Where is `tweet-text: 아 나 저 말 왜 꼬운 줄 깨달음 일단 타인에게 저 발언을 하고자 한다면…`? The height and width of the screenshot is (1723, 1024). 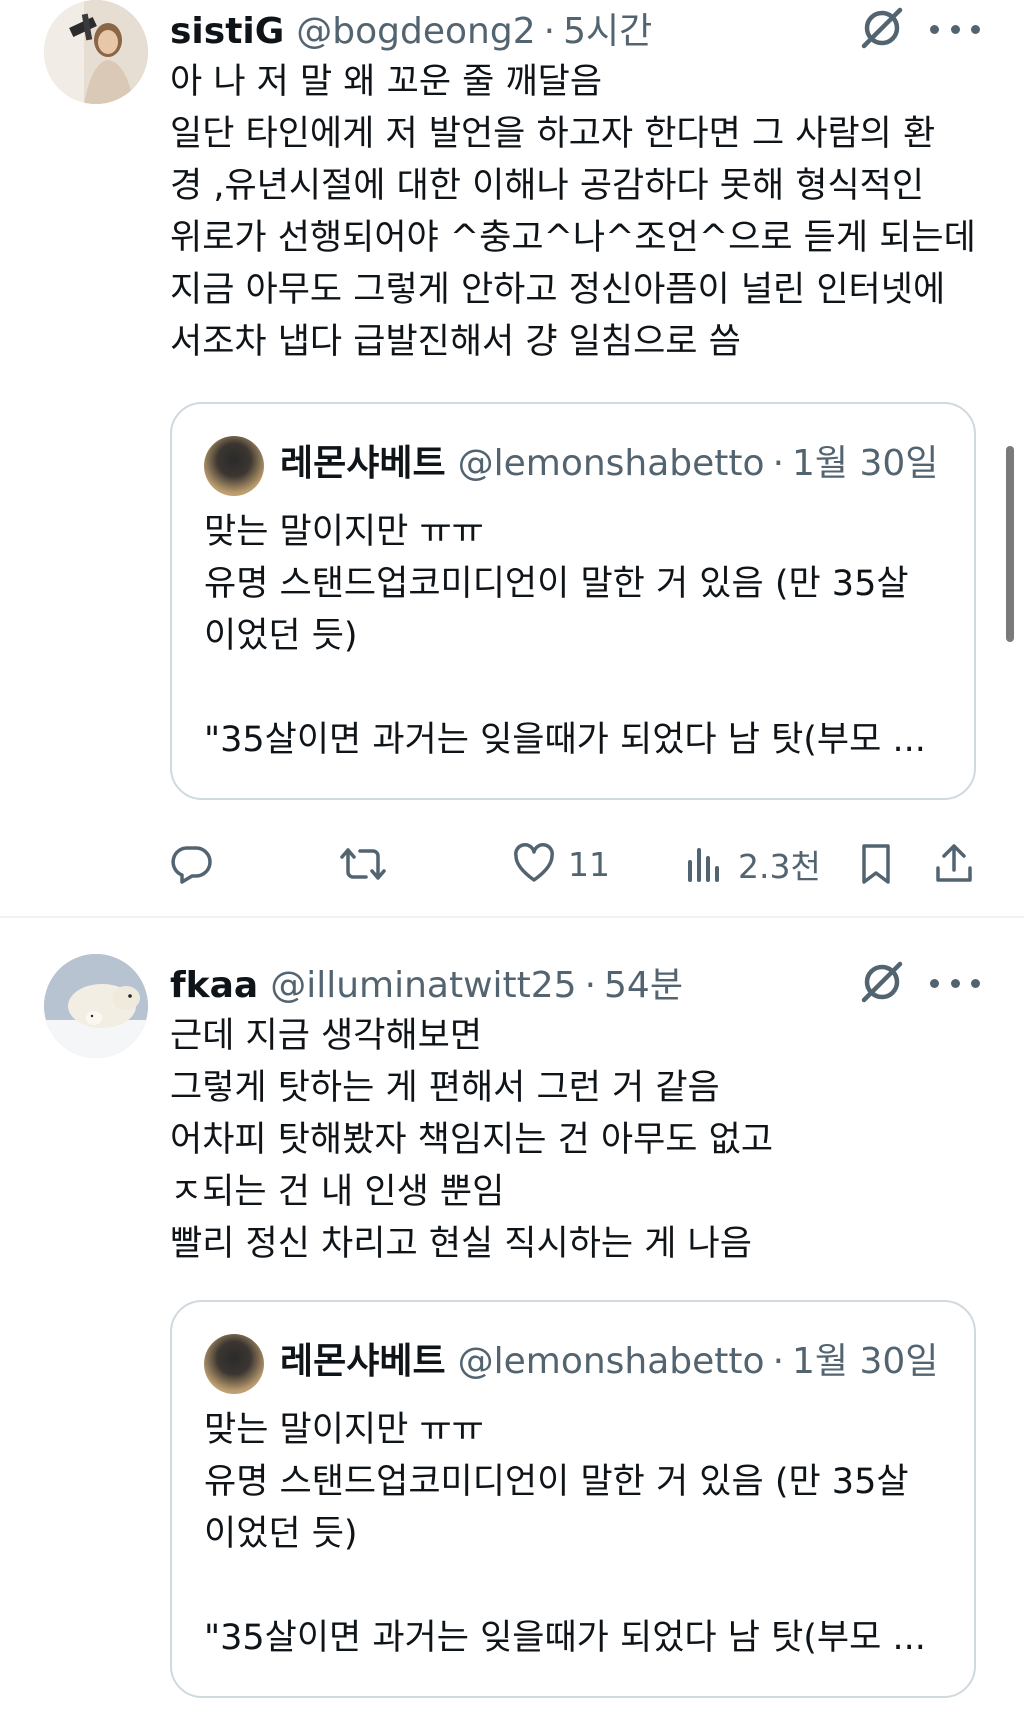 tweet-text: 아 나 저 말 왜 꼬운 줄 깨달음 일단 타인에게 저 발언을 하고자 한다면… is located at coordinates (580, 212).